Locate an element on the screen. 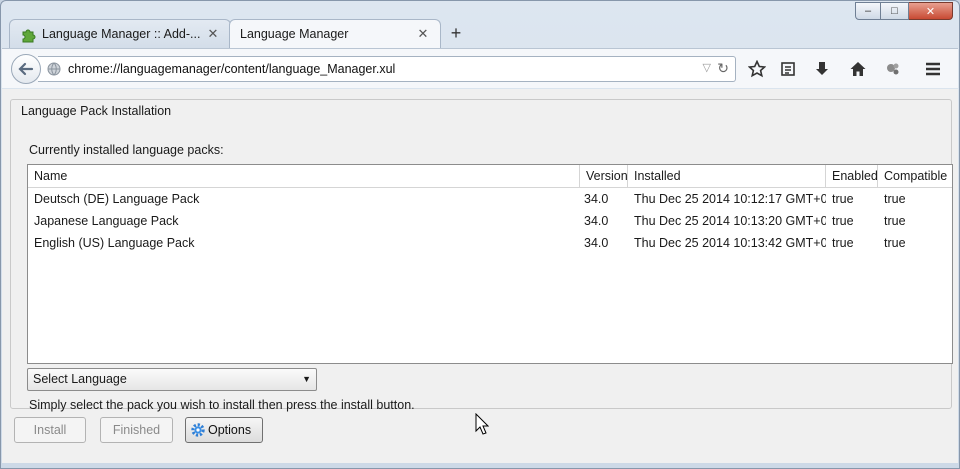  minimize-icon: – is located at coordinates (868, 11).